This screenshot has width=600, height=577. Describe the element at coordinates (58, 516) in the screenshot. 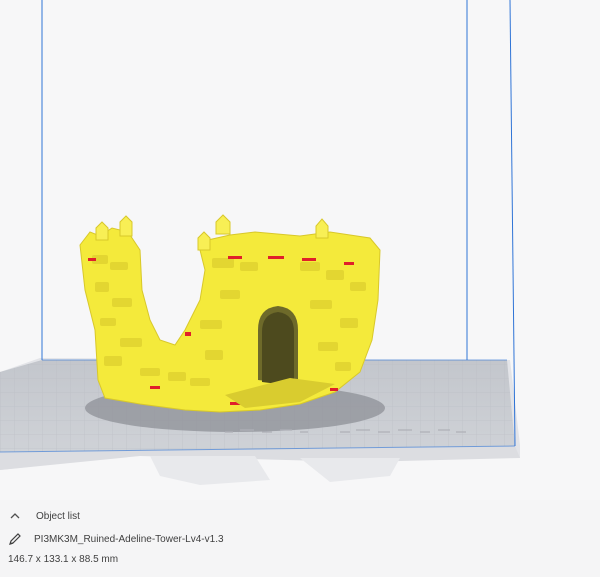

I see `object-list-label: Object list` at that location.